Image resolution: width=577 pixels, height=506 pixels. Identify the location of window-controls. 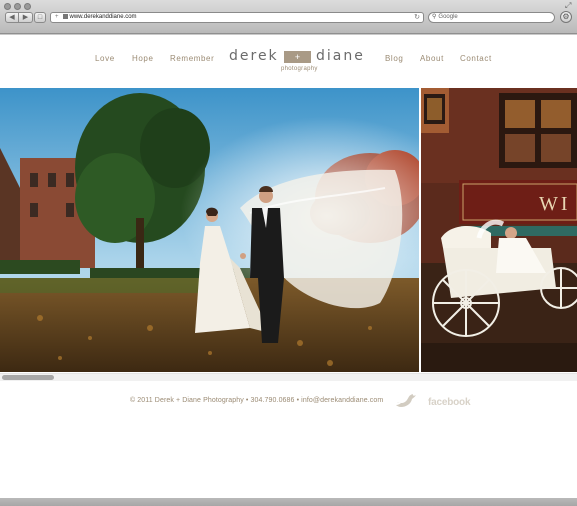
(17, 6).